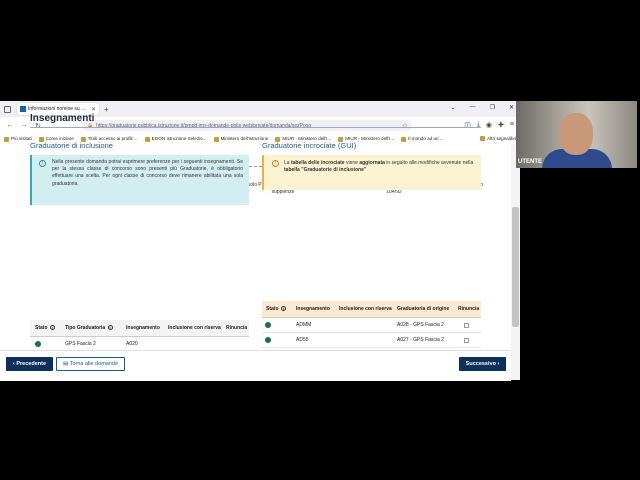  I want to click on scrollbar-thumb, so click(515, 267).